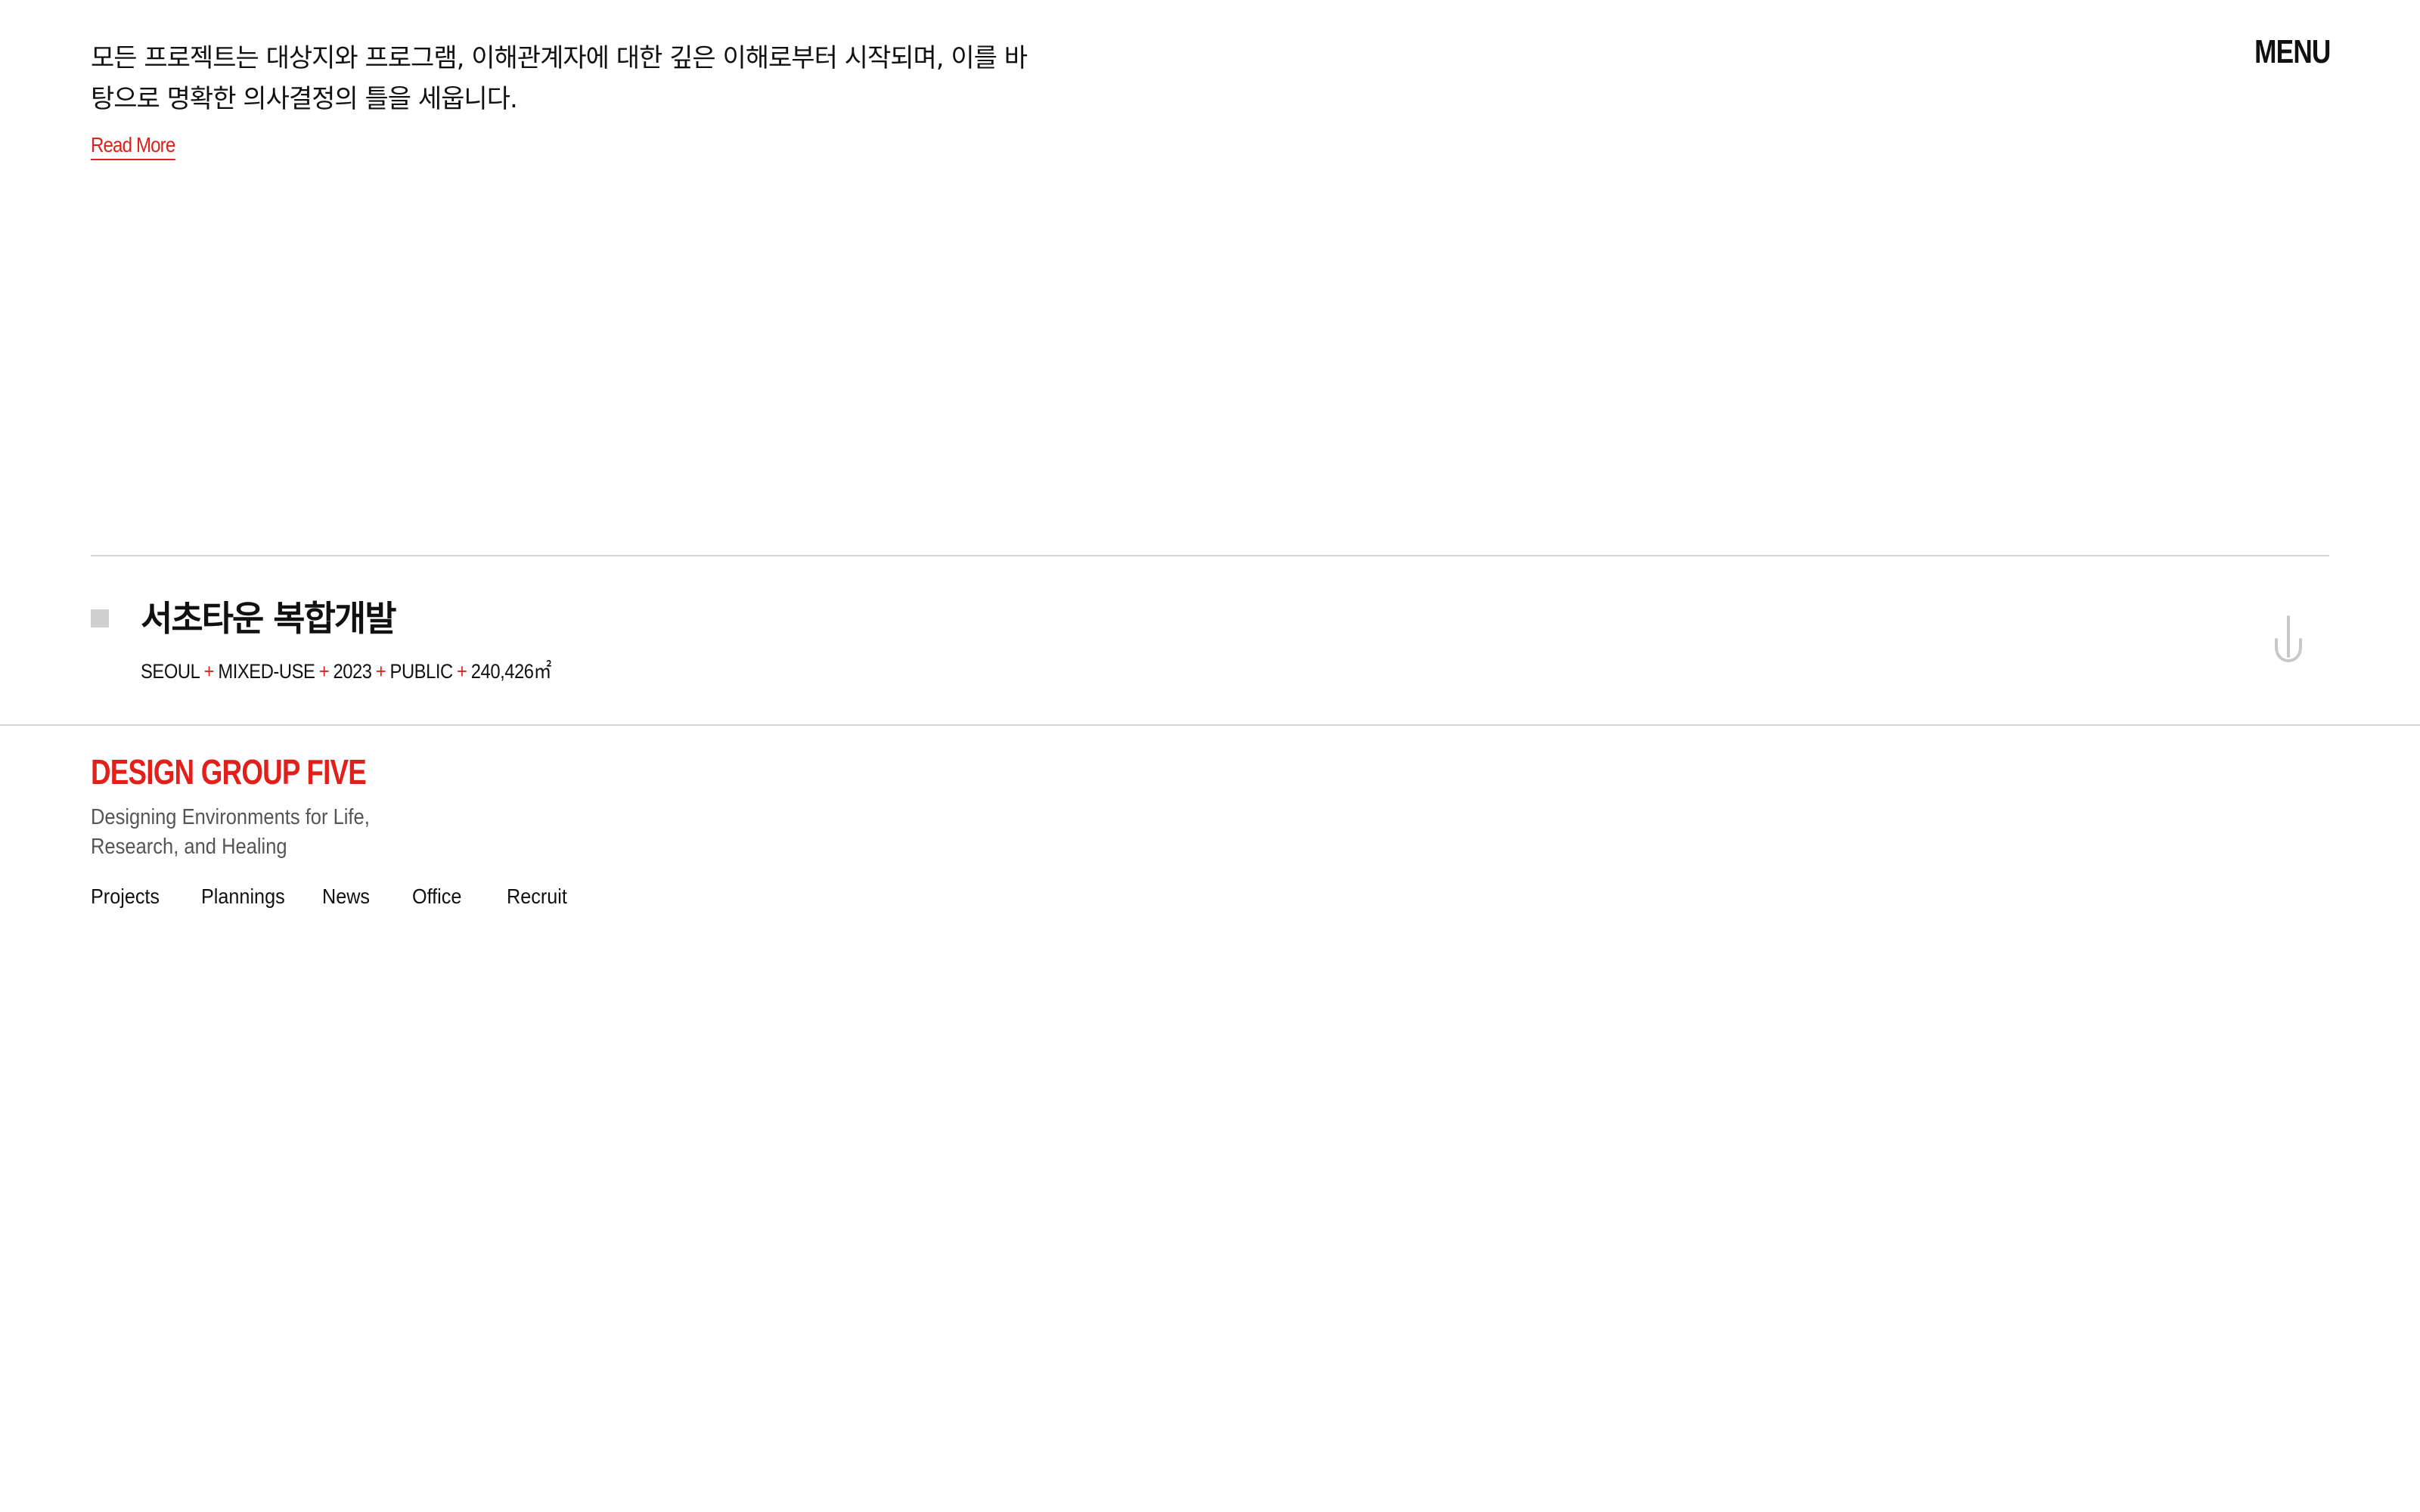  I want to click on divider, so click(1210, 555).